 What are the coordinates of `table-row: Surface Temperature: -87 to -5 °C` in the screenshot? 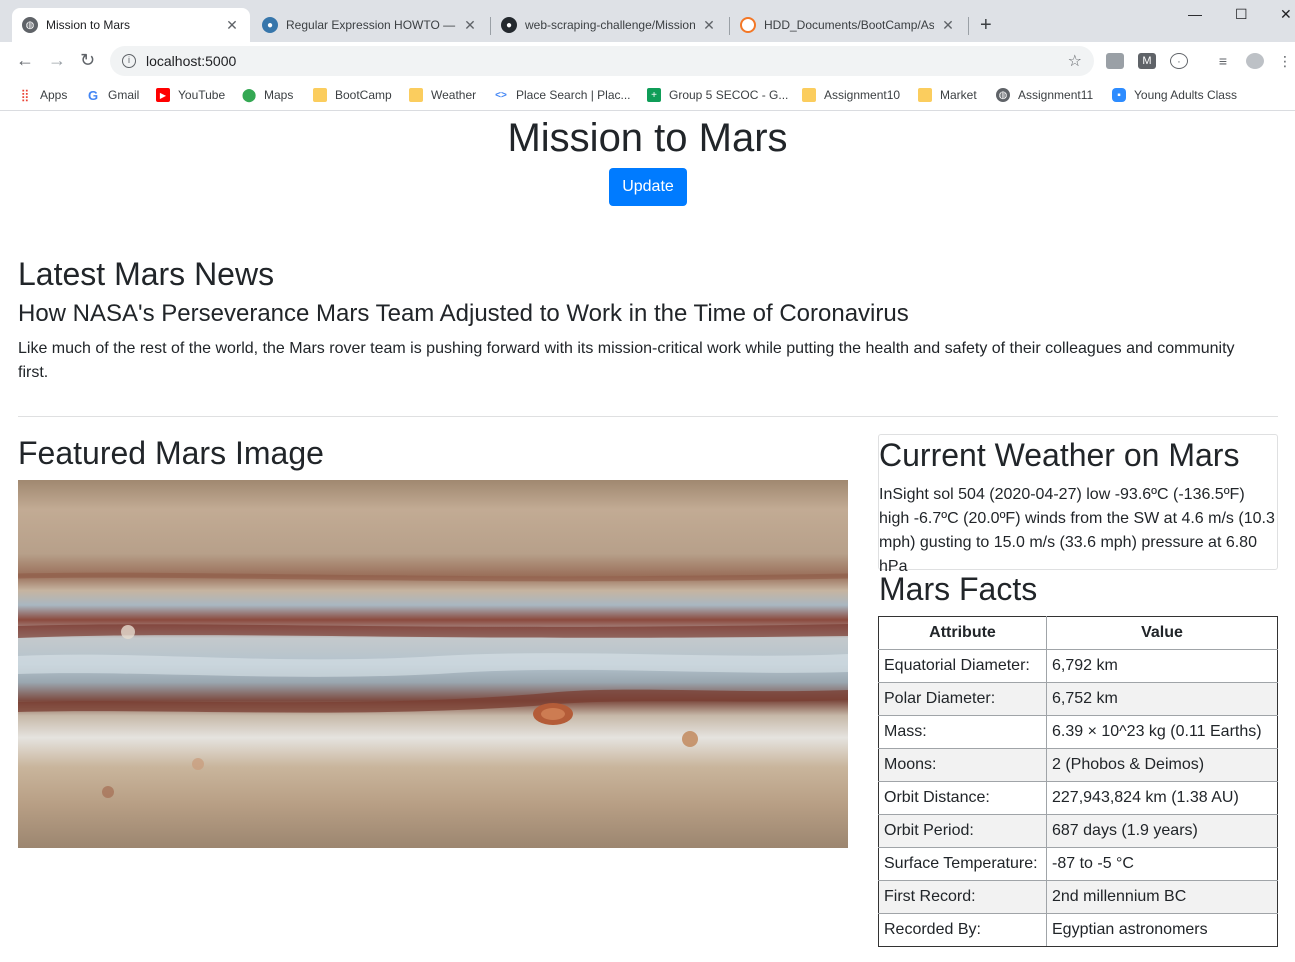 It's located at (1078, 864).